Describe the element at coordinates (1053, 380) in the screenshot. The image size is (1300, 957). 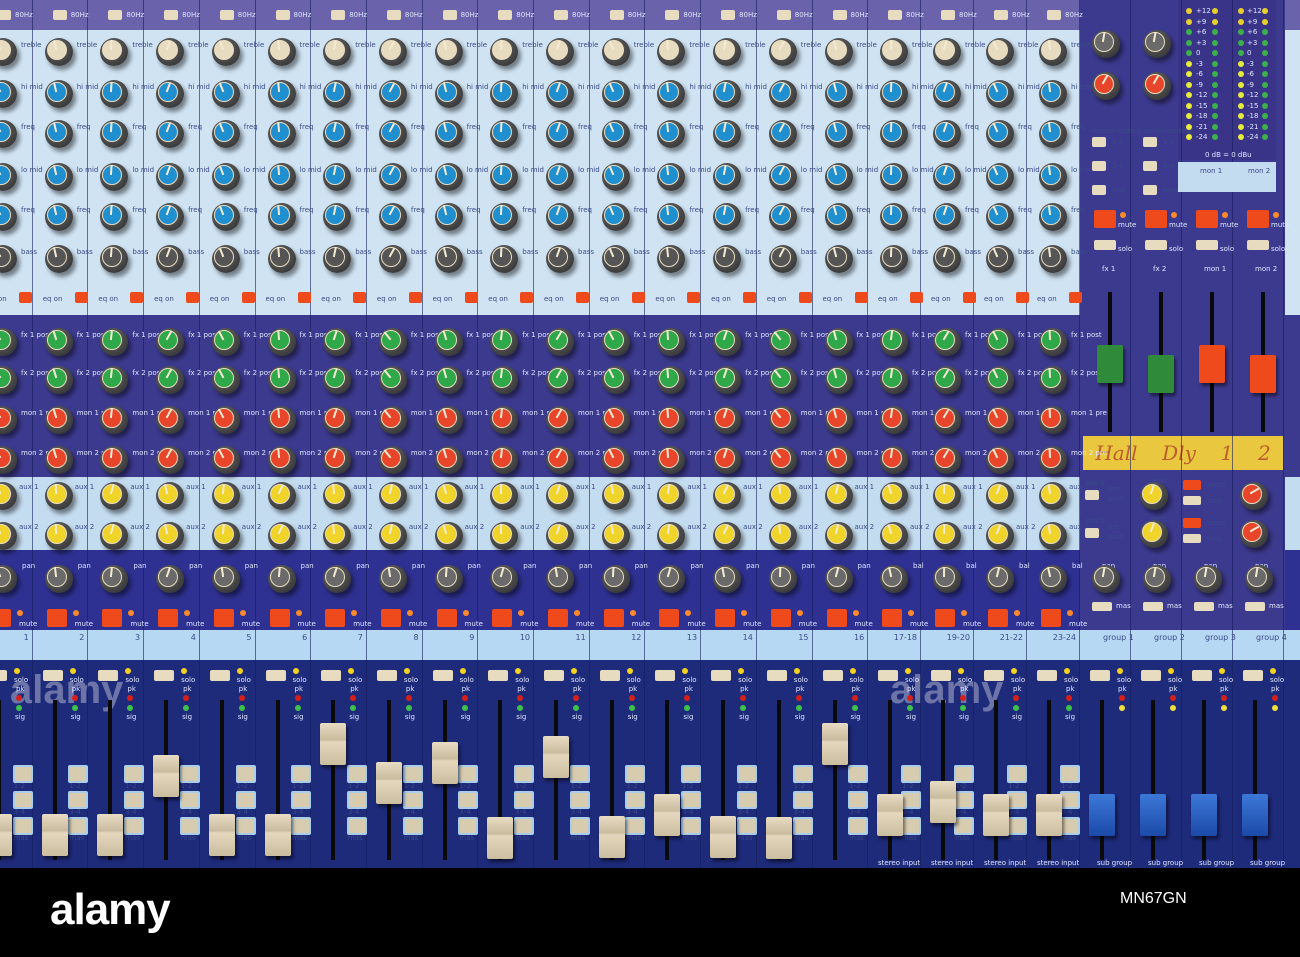
I see `fx2-send-knob` at that location.